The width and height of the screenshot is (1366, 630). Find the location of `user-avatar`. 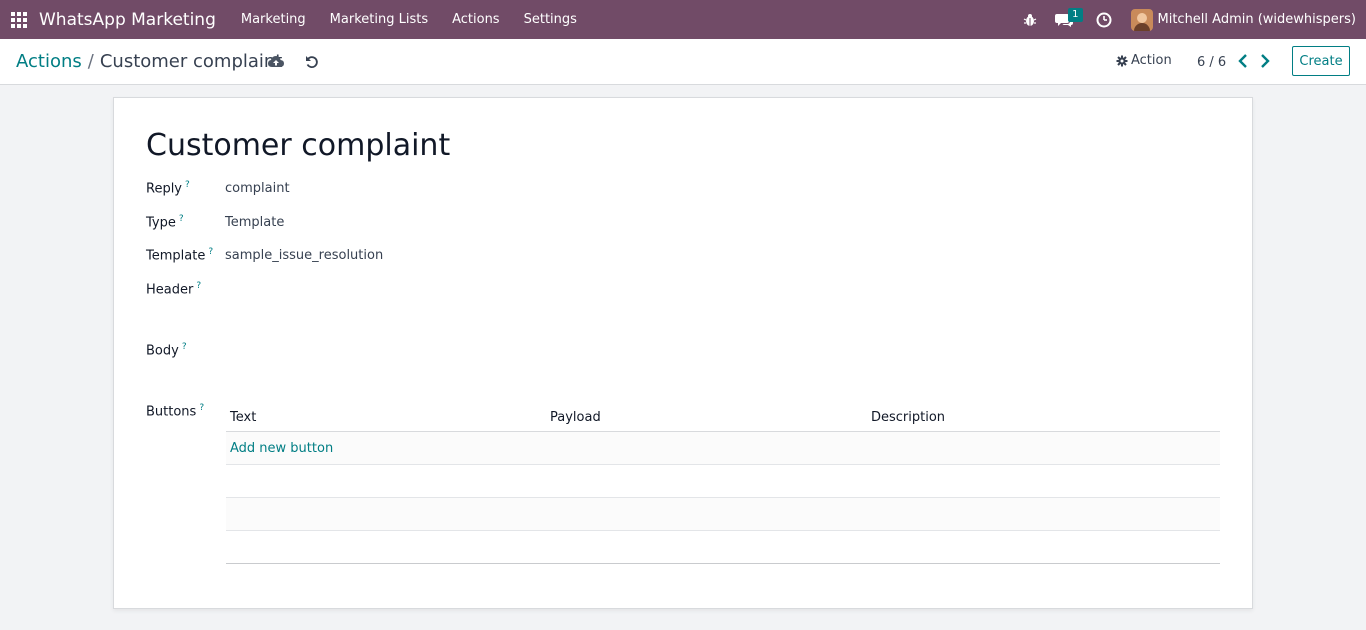

user-avatar is located at coordinates (1141, 19).